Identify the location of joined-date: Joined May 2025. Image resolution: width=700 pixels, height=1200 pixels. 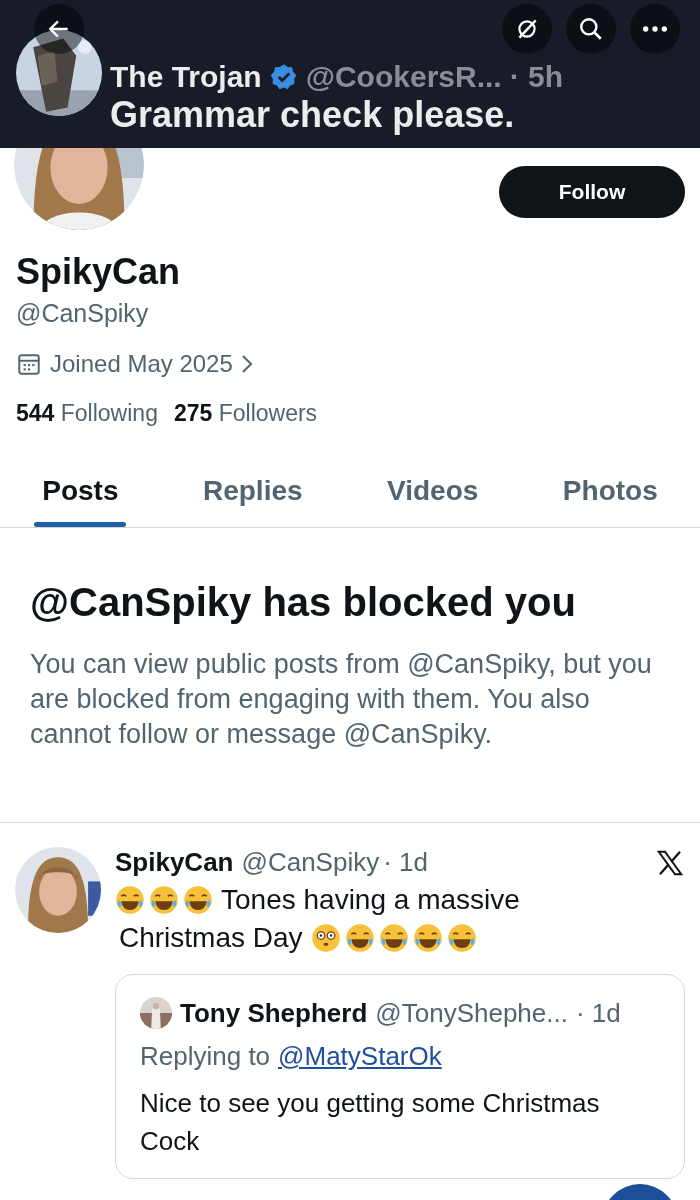
(141, 364).